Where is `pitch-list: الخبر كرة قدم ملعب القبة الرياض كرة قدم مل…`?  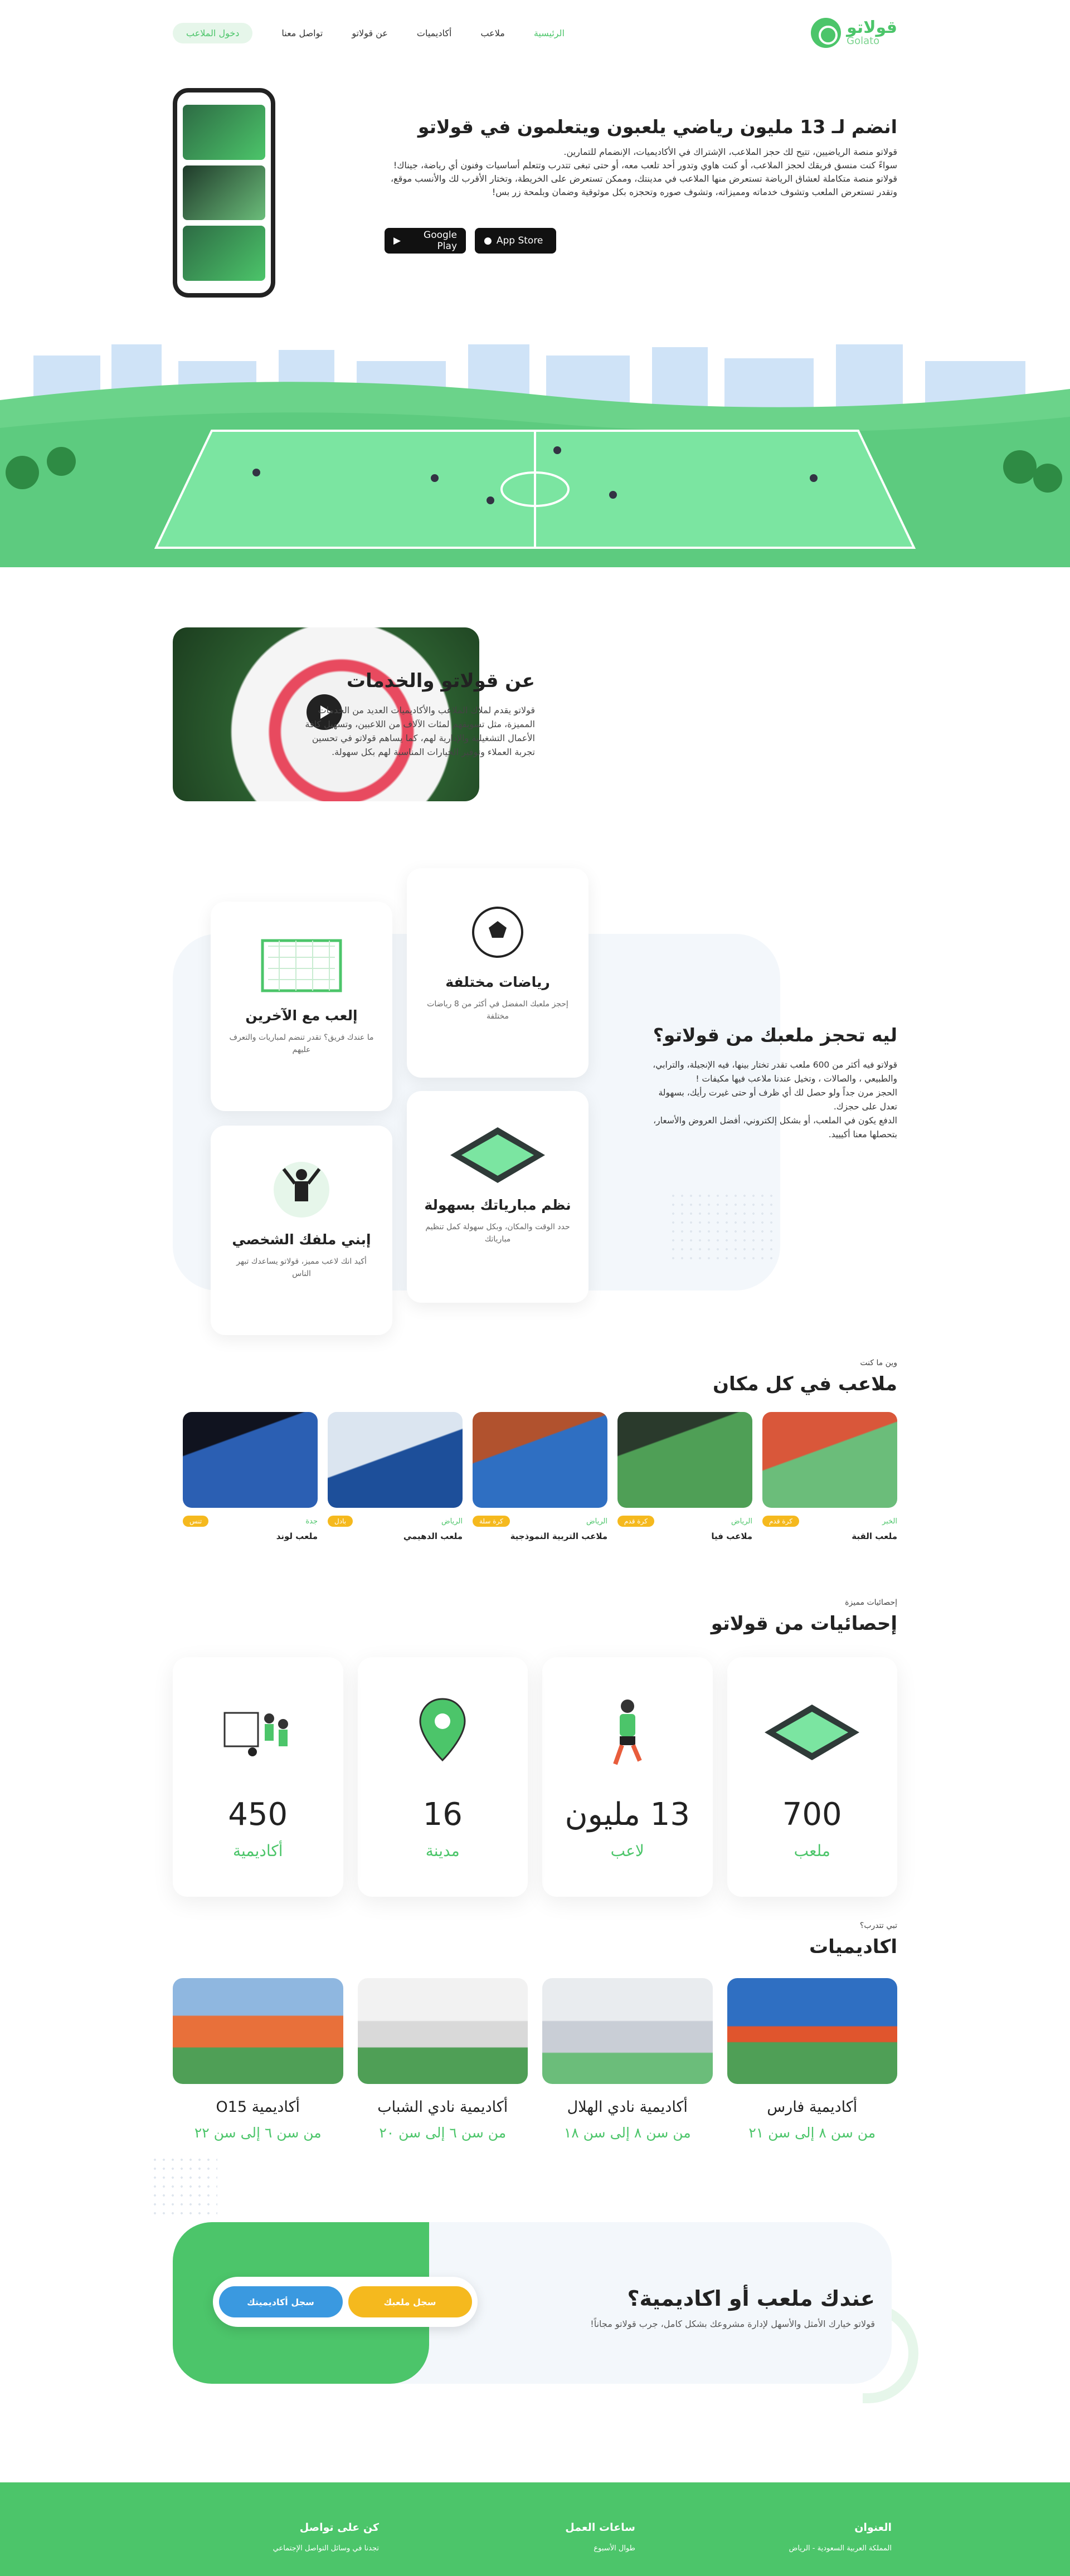
pitch-list: الخبر كرة قدم ملعب القبة الرياض كرة قدم مل… is located at coordinates (535, 1476).